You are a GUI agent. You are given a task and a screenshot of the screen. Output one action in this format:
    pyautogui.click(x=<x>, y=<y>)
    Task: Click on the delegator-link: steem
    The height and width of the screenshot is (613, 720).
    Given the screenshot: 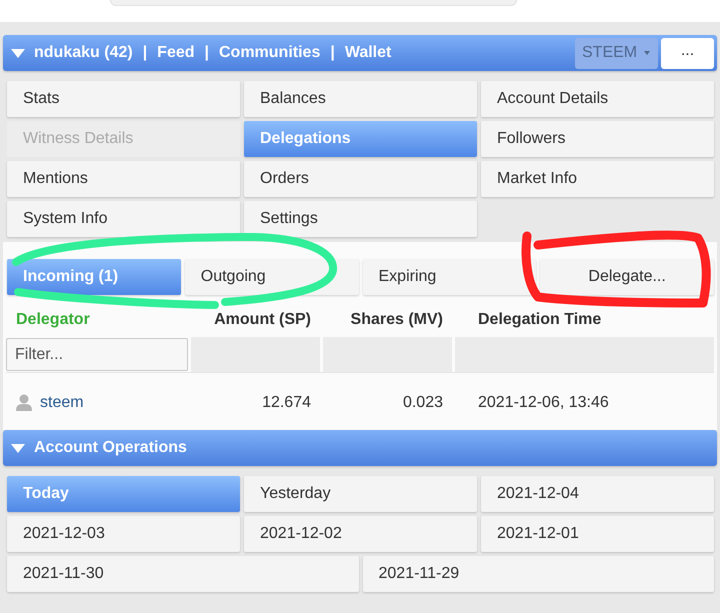 What is the action you would take?
    pyautogui.click(x=62, y=403)
    